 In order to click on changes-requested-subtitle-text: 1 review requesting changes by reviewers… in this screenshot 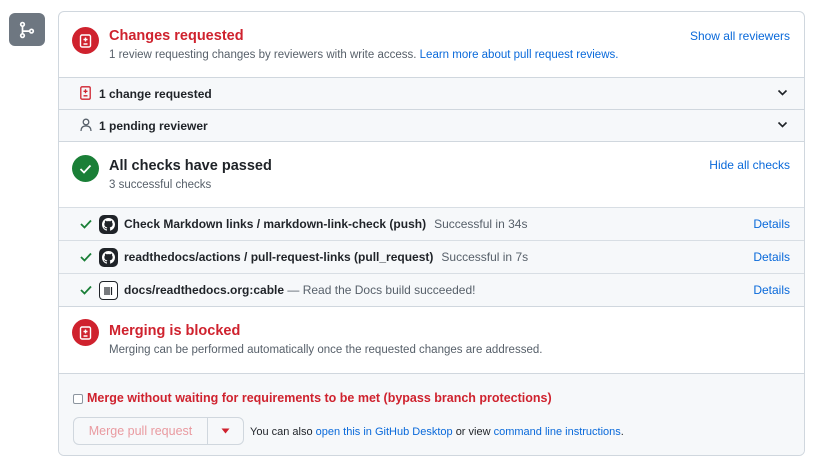, I will do `click(263, 55)`.